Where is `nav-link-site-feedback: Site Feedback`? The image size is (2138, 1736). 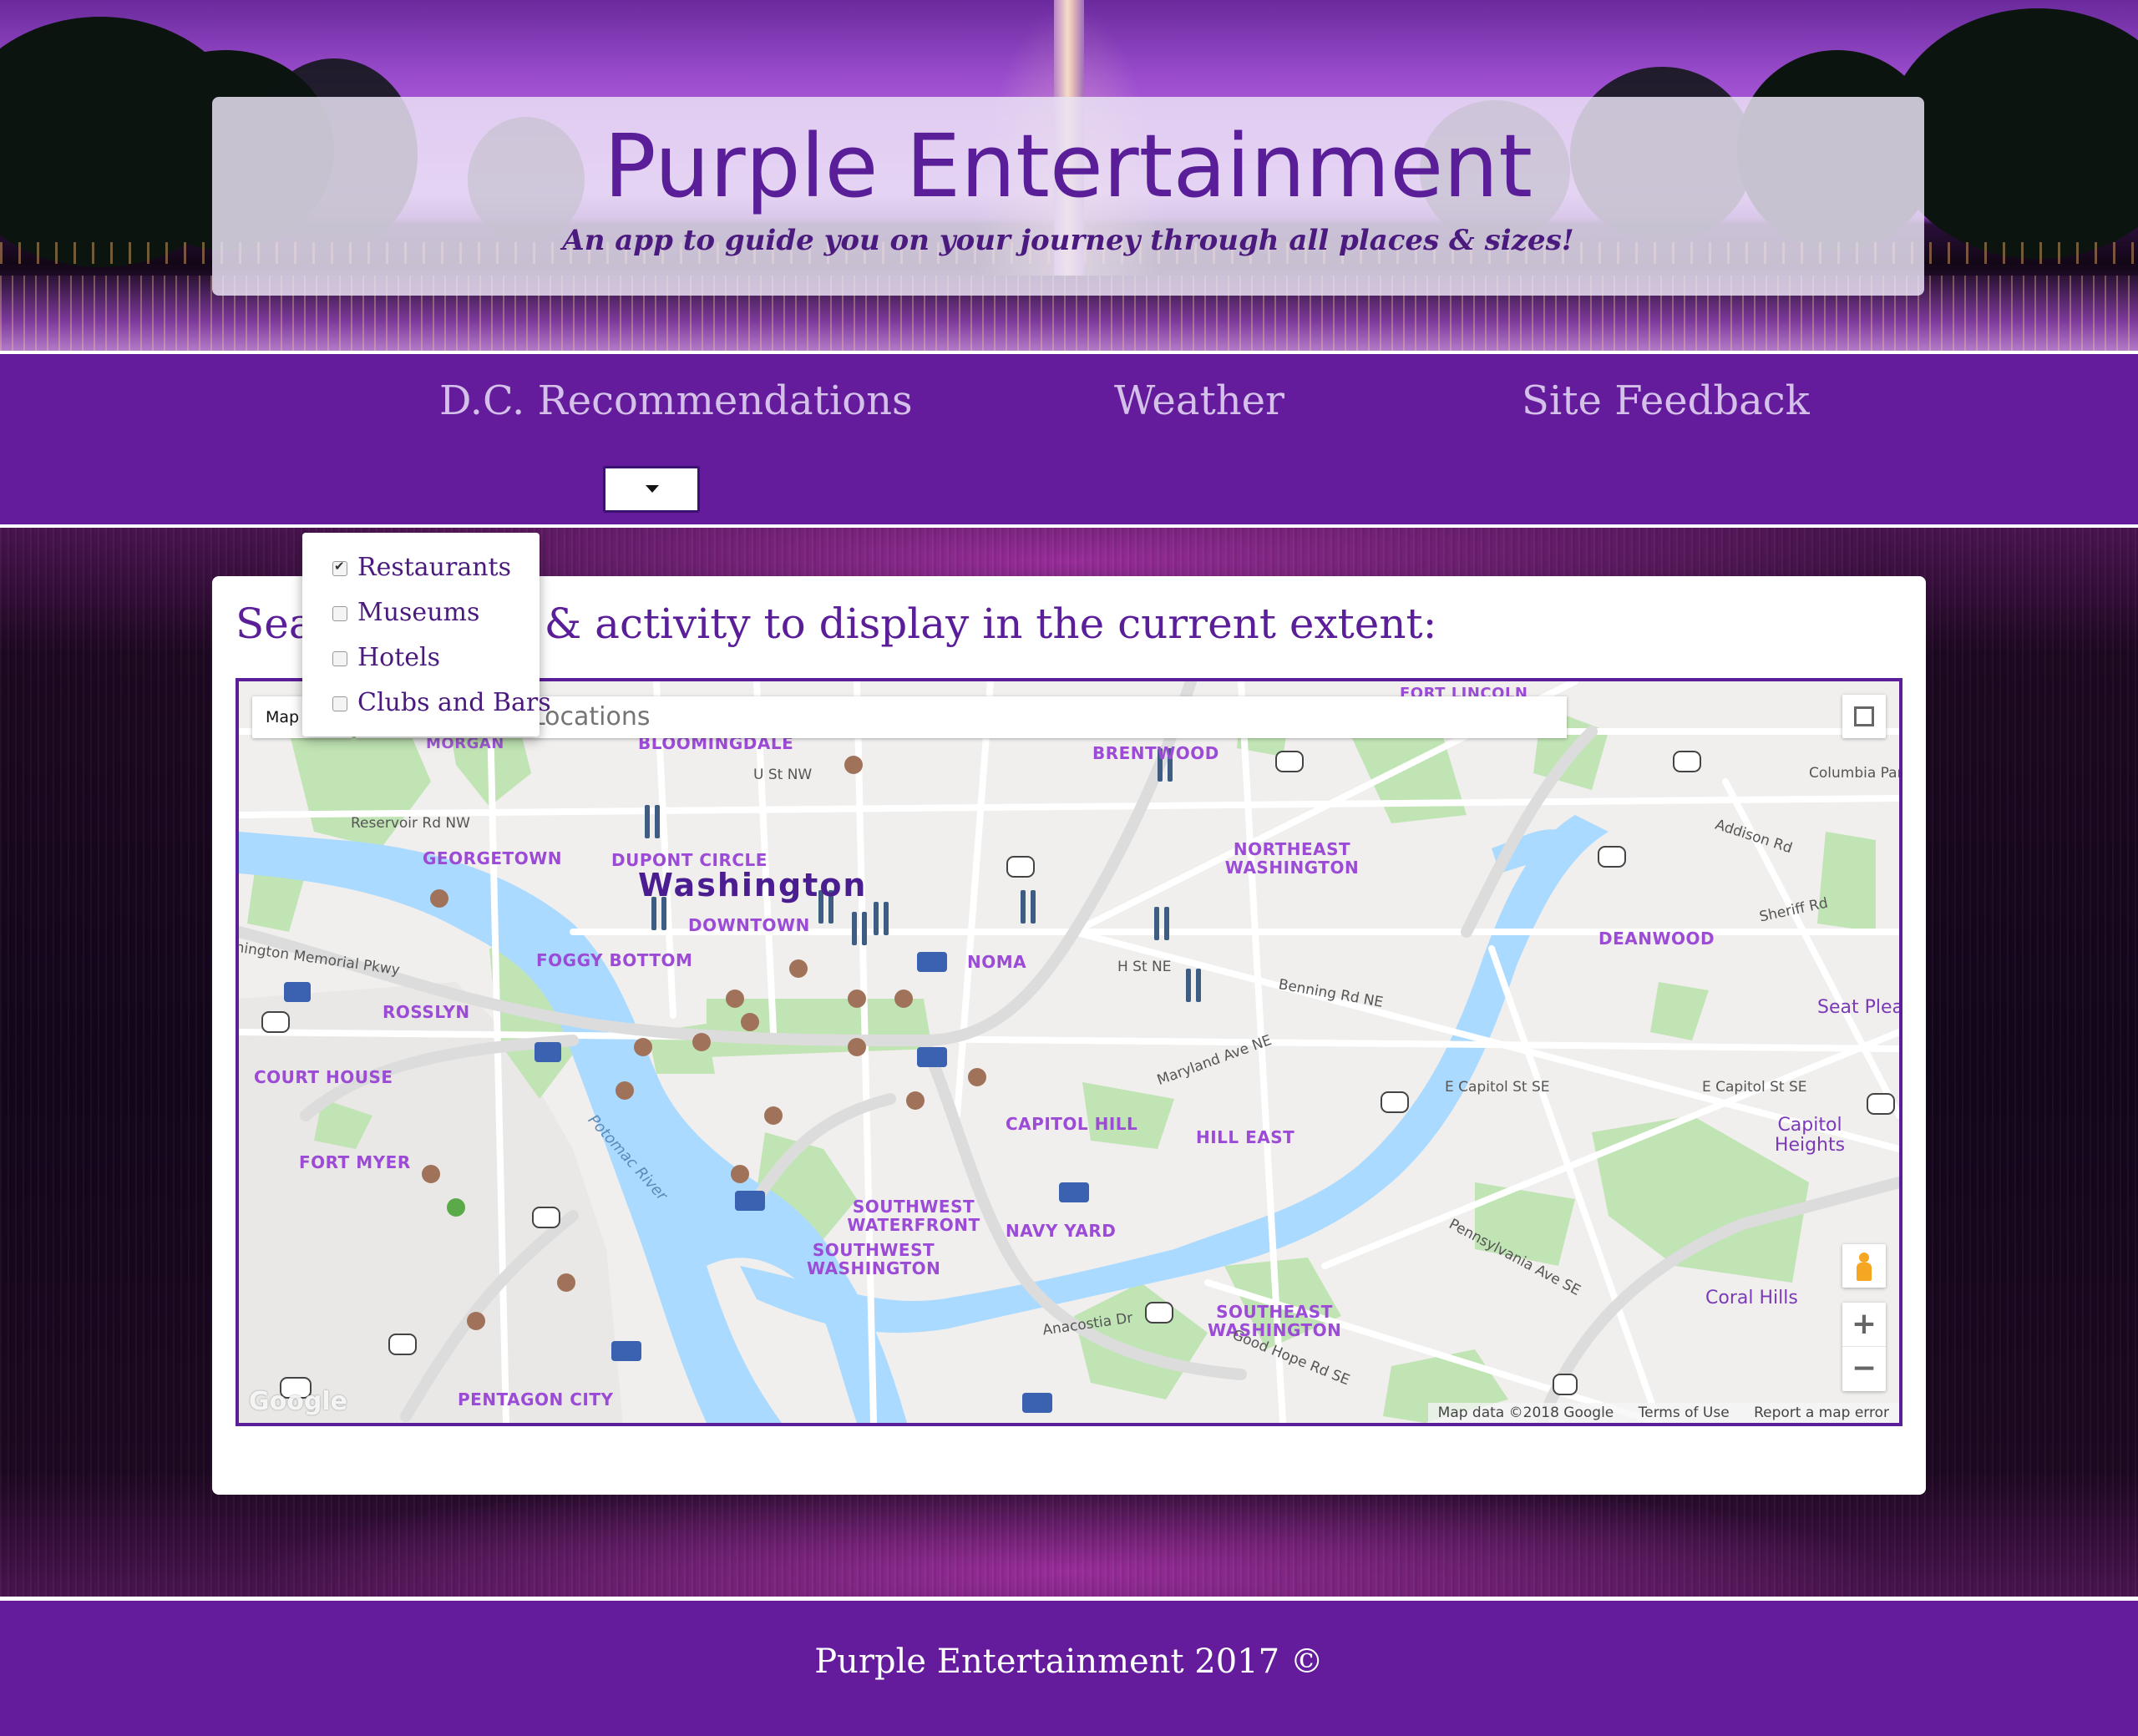
nav-link-site-feedback: Site Feedback is located at coordinates (1666, 400).